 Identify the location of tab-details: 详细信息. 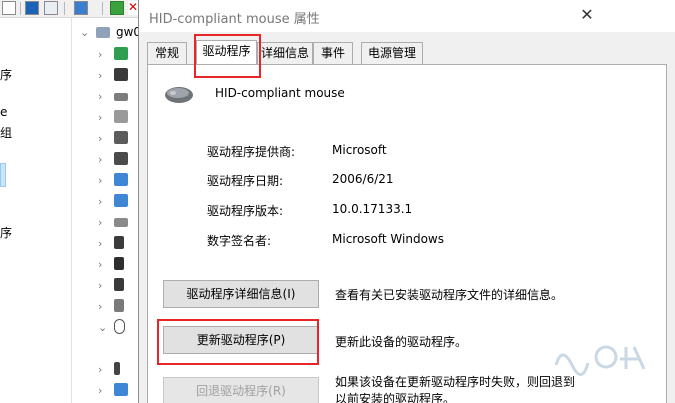
(285, 53).